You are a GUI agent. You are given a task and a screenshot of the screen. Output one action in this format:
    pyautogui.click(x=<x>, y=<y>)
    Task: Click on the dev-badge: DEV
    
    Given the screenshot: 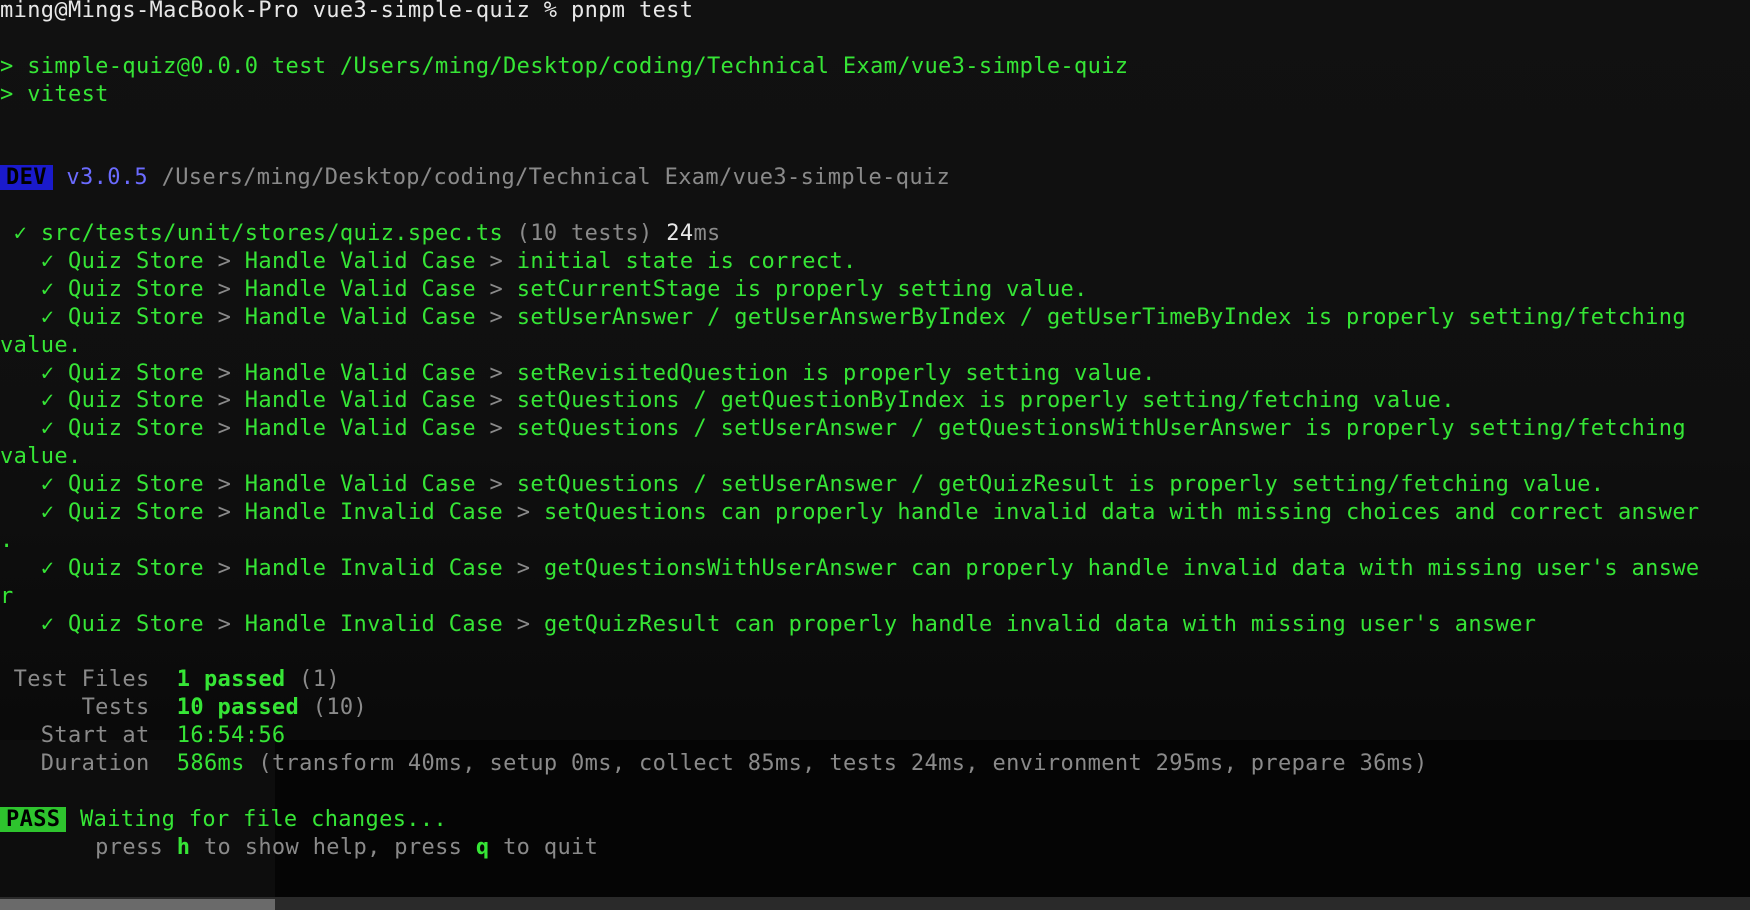 What is the action you would take?
    pyautogui.click(x=26, y=178)
    